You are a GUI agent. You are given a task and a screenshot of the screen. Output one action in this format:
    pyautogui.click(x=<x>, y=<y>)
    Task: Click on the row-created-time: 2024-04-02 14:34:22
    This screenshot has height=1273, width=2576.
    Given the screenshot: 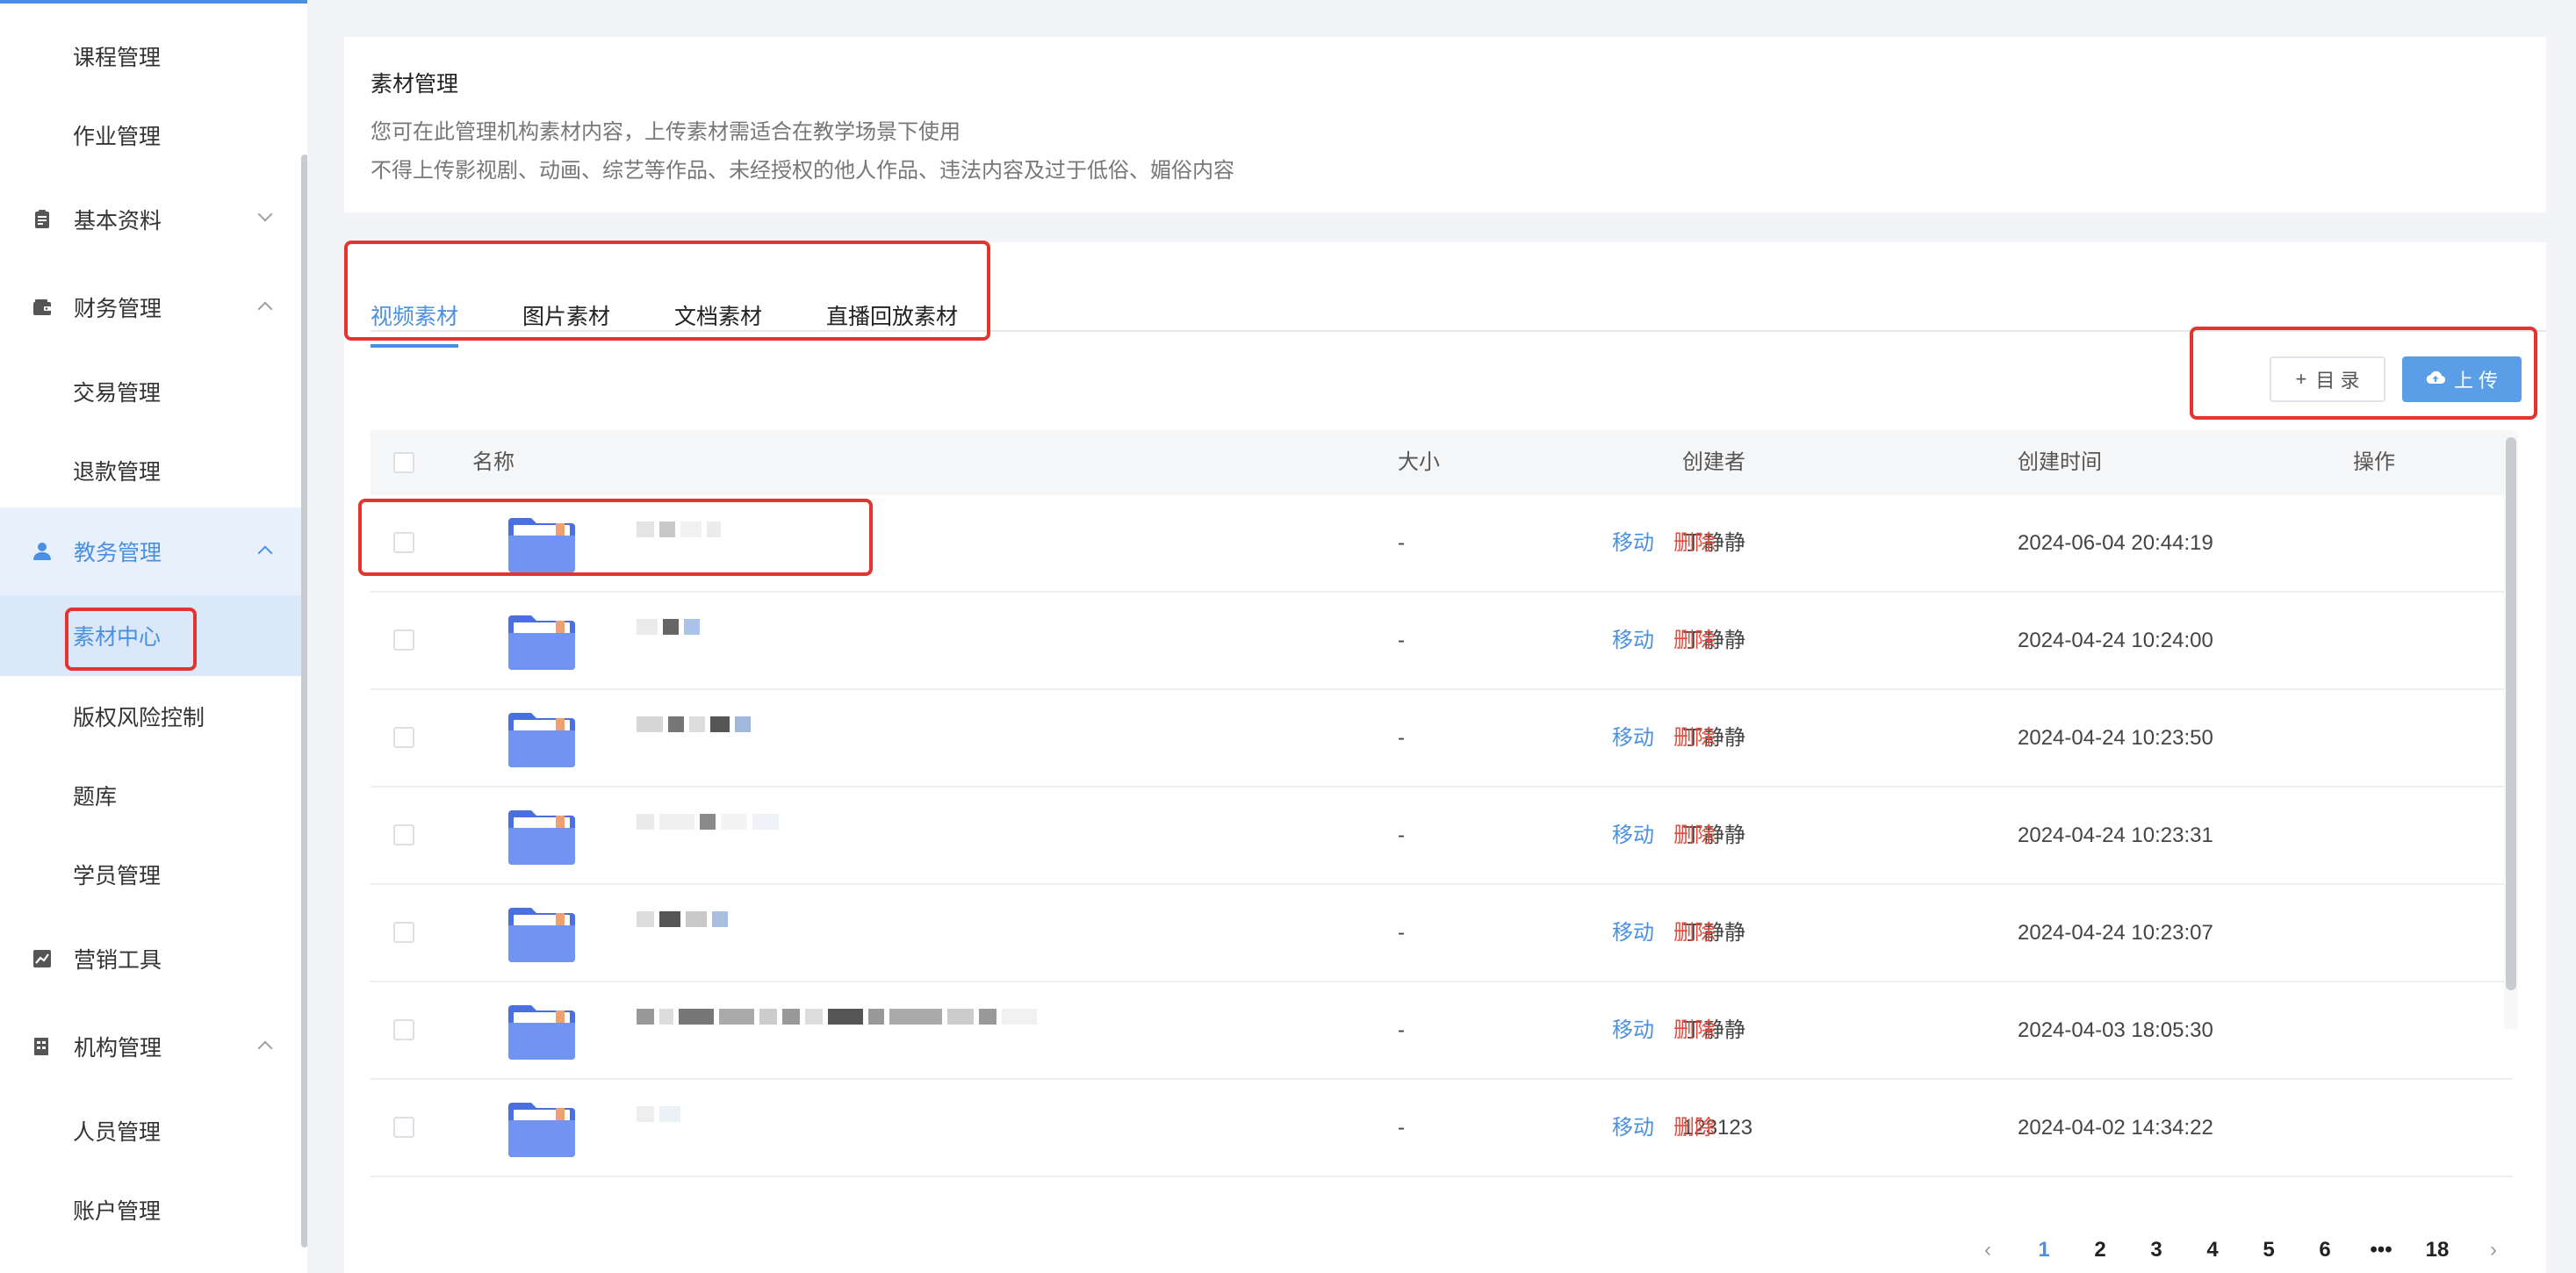 What is the action you would take?
    pyautogui.click(x=2115, y=1128)
    